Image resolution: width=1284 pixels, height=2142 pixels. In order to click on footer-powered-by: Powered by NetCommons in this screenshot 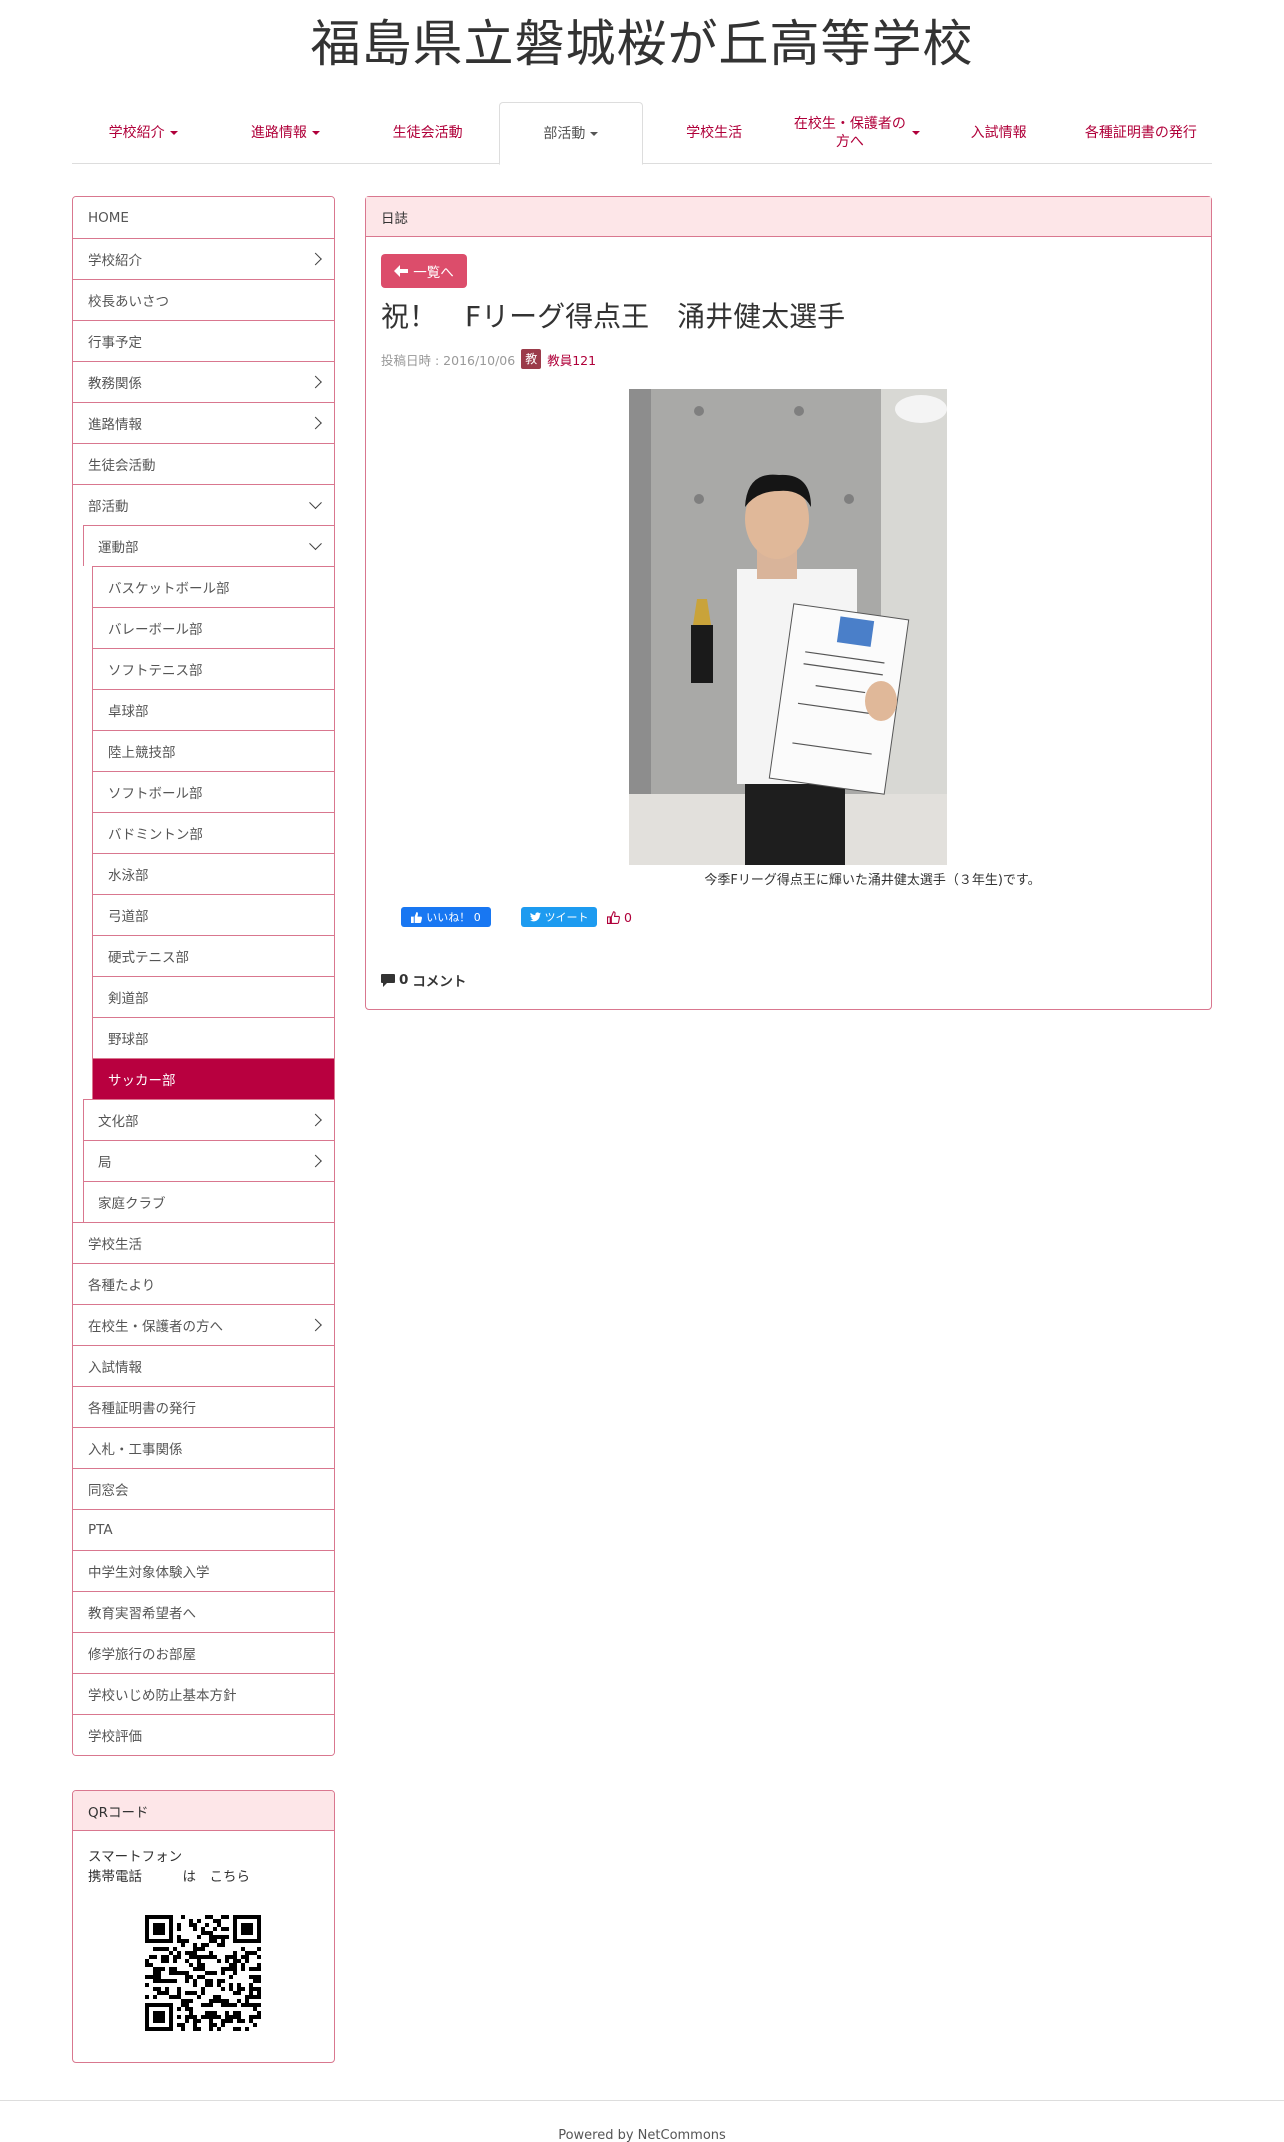, I will do `click(642, 2135)`.